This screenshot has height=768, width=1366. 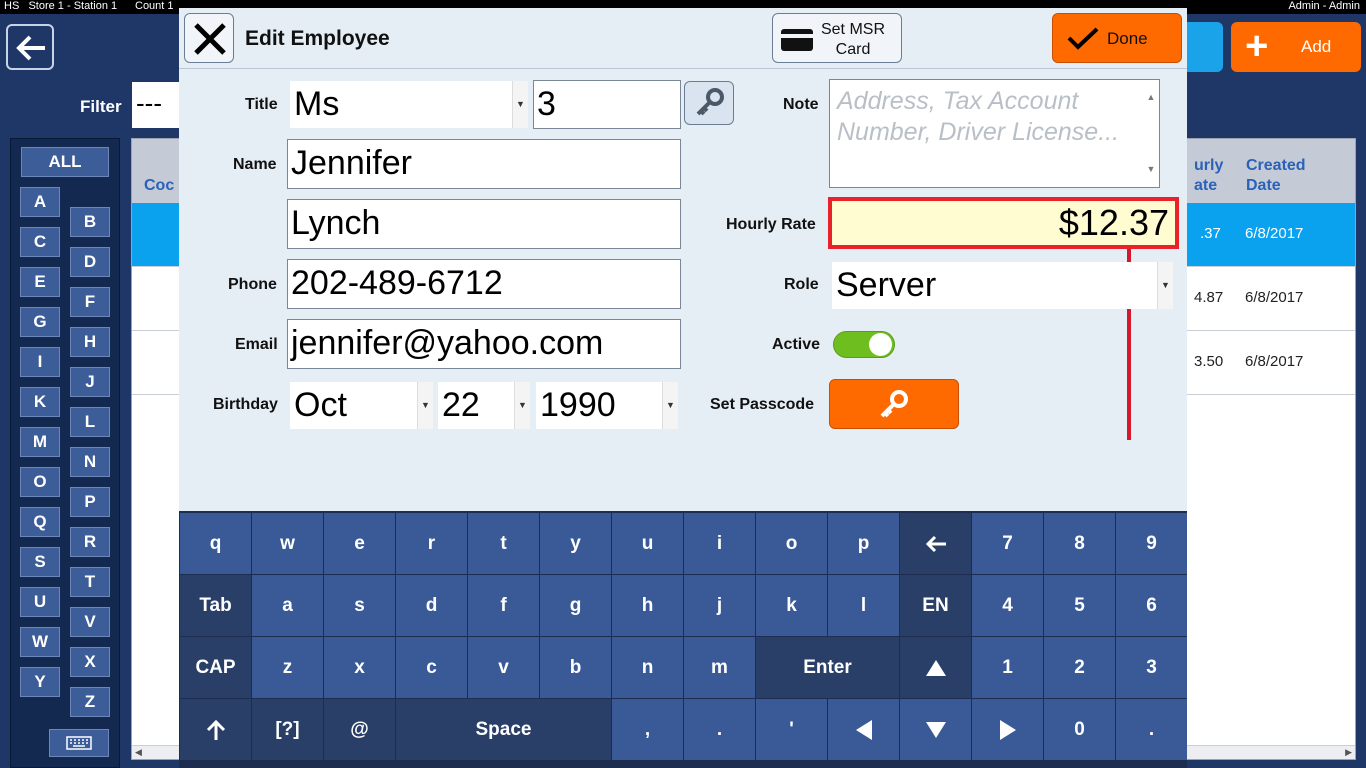 What do you see at coordinates (40, 202) in the screenshot?
I see `alpha-button-a: A` at bounding box center [40, 202].